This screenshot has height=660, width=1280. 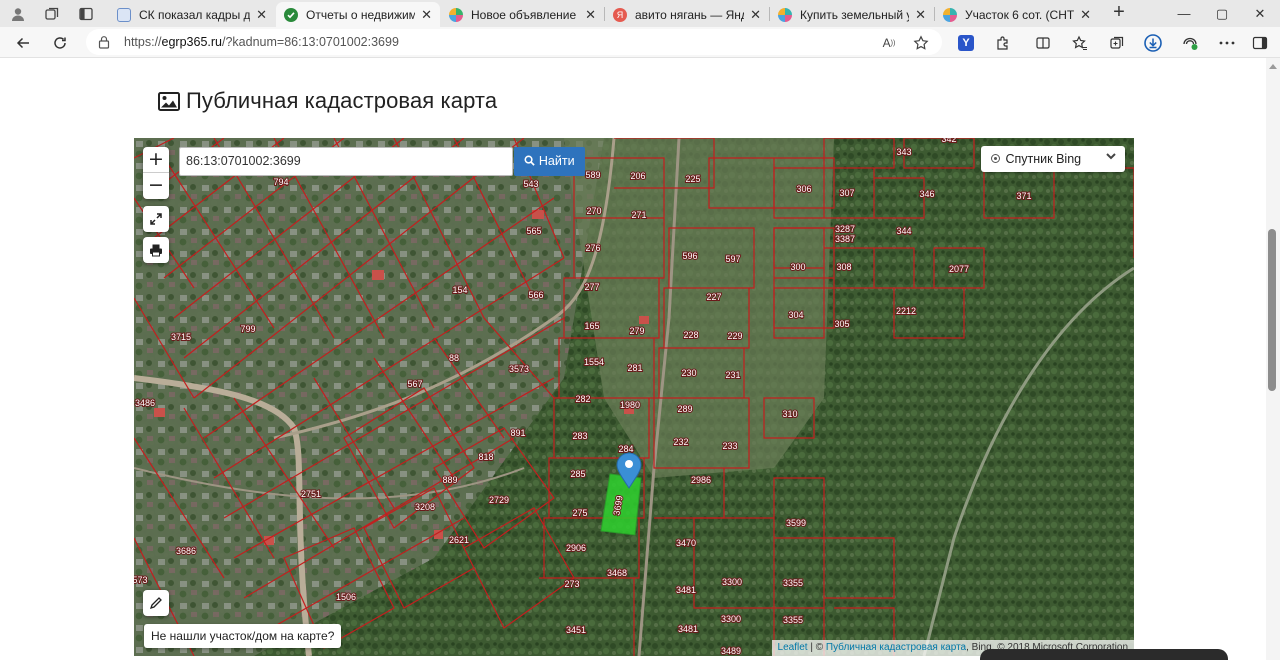 What do you see at coordinates (680, 442) in the screenshot?
I see `parcel-label: 232` at bounding box center [680, 442].